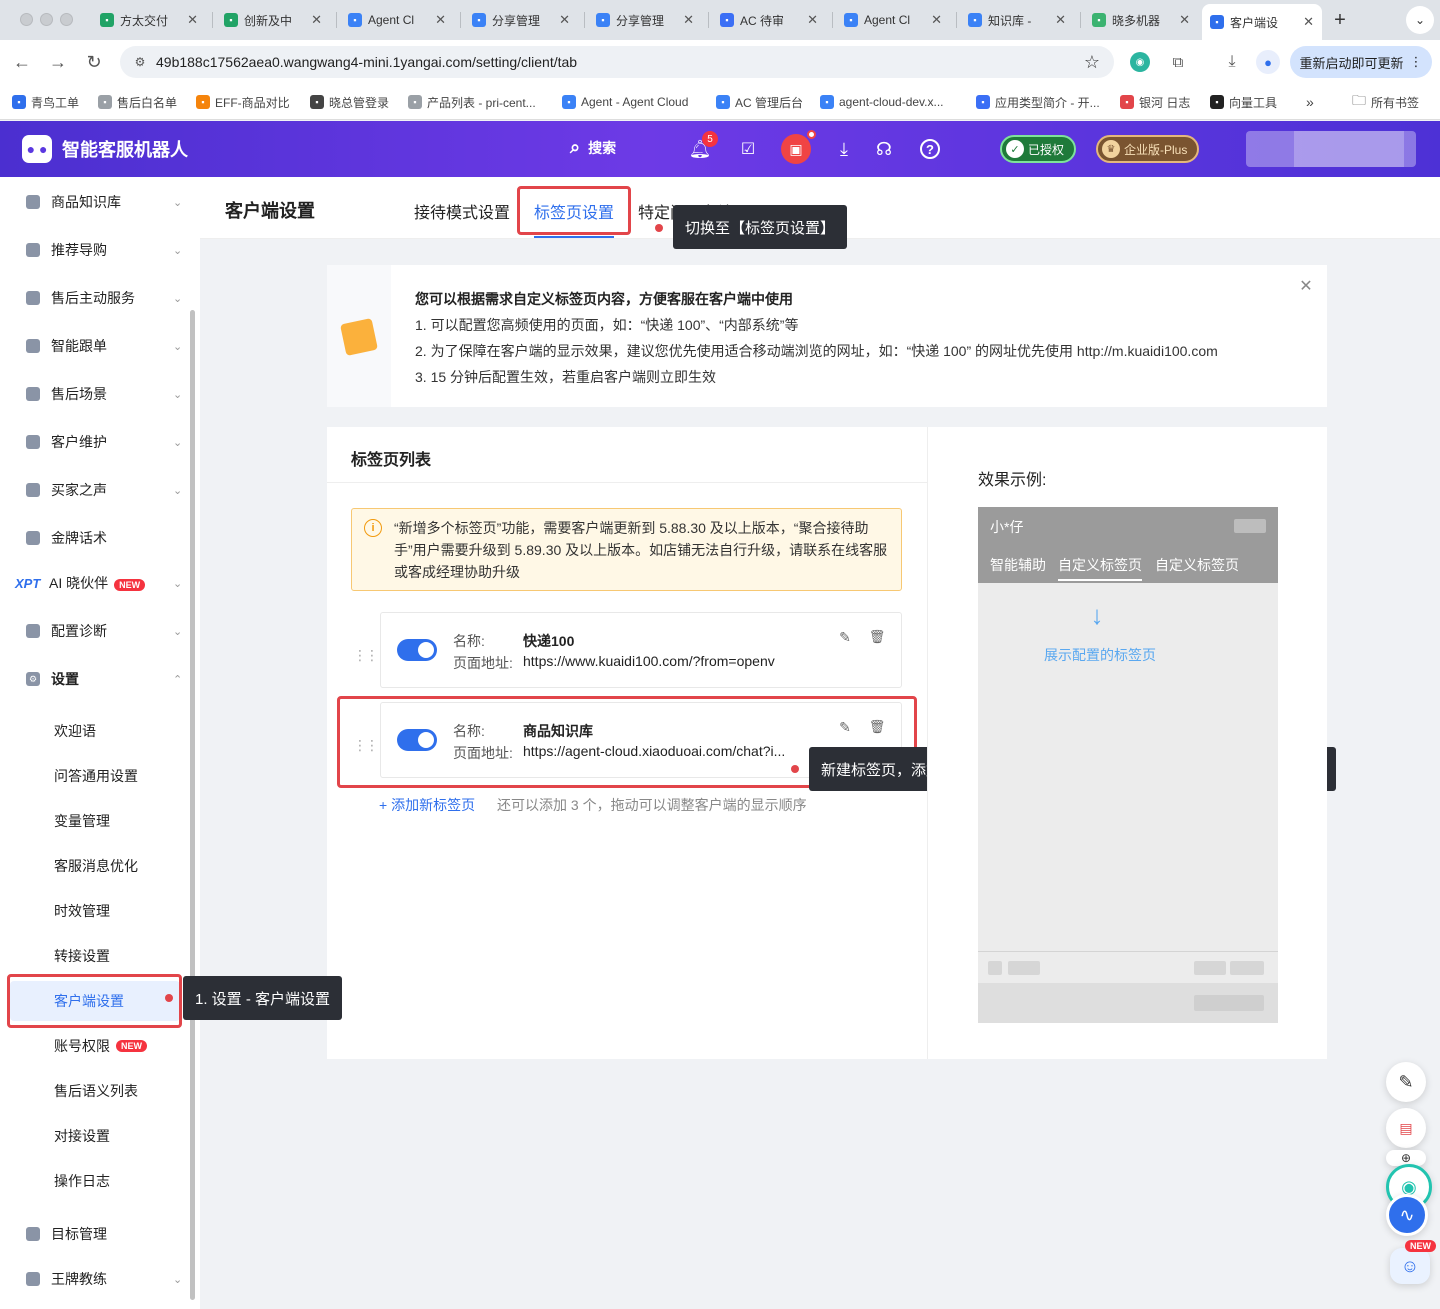 This screenshot has height=1309, width=1440. What do you see at coordinates (317, 102) in the screenshot?
I see `bookmark-favicon-icon: ▪` at bounding box center [317, 102].